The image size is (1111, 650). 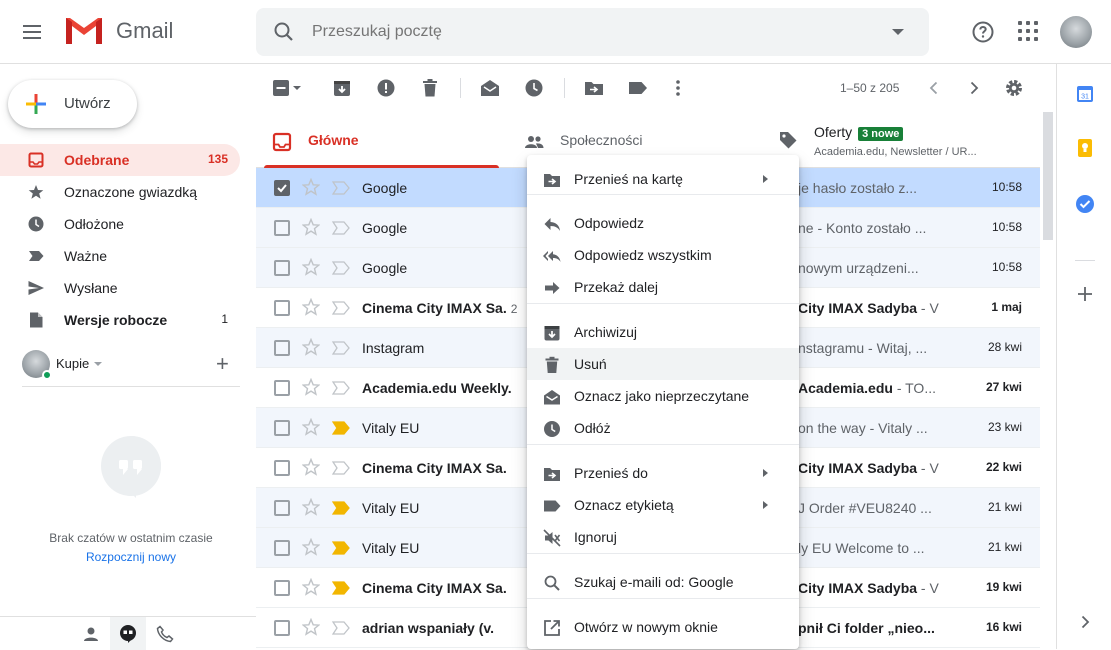 I want to click on sidebar-item-inbox: Odebrane 135, so click(x=120, y=160).